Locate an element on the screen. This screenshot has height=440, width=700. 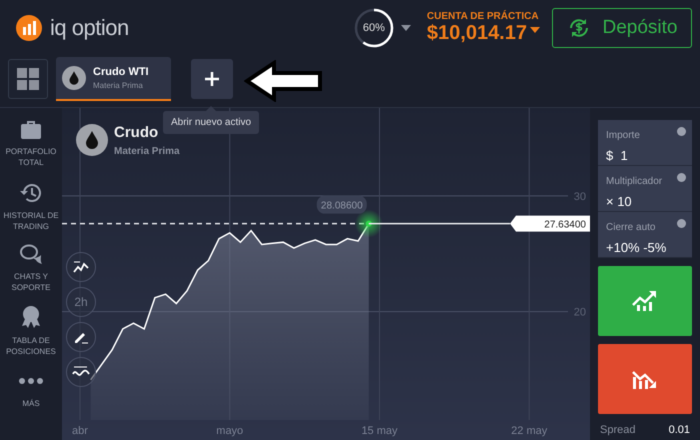
asset-category: Materia Prima is located at coordinates (147, 151).